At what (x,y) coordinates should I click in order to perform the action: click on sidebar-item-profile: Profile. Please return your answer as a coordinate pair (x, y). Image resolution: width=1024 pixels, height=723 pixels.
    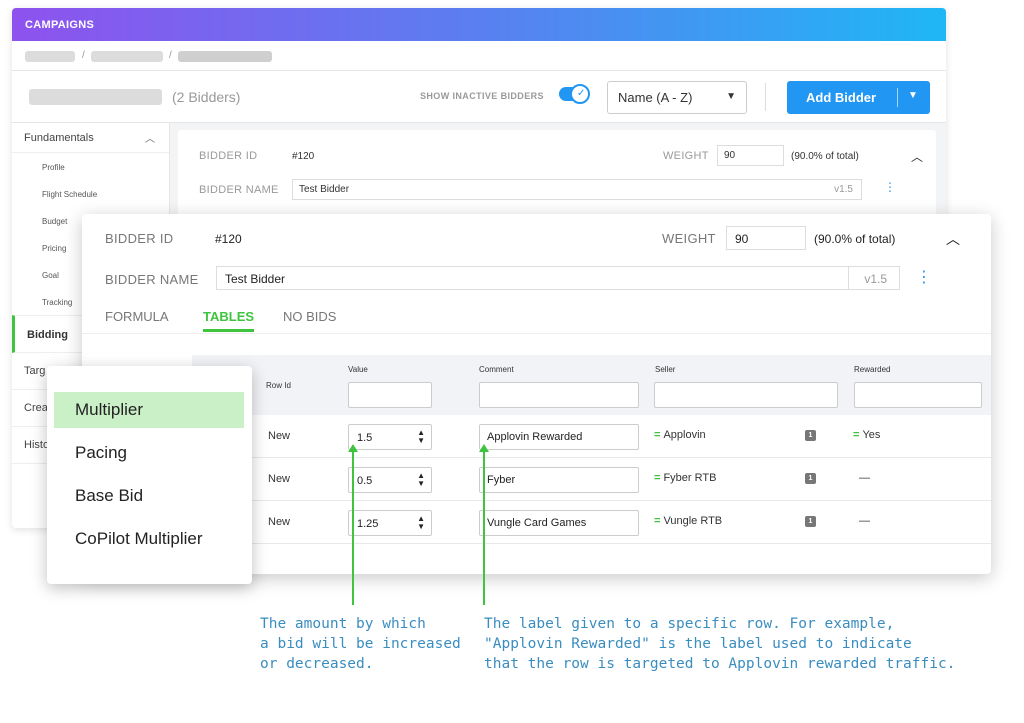
    Looking at the image, I should click on (90, 166).